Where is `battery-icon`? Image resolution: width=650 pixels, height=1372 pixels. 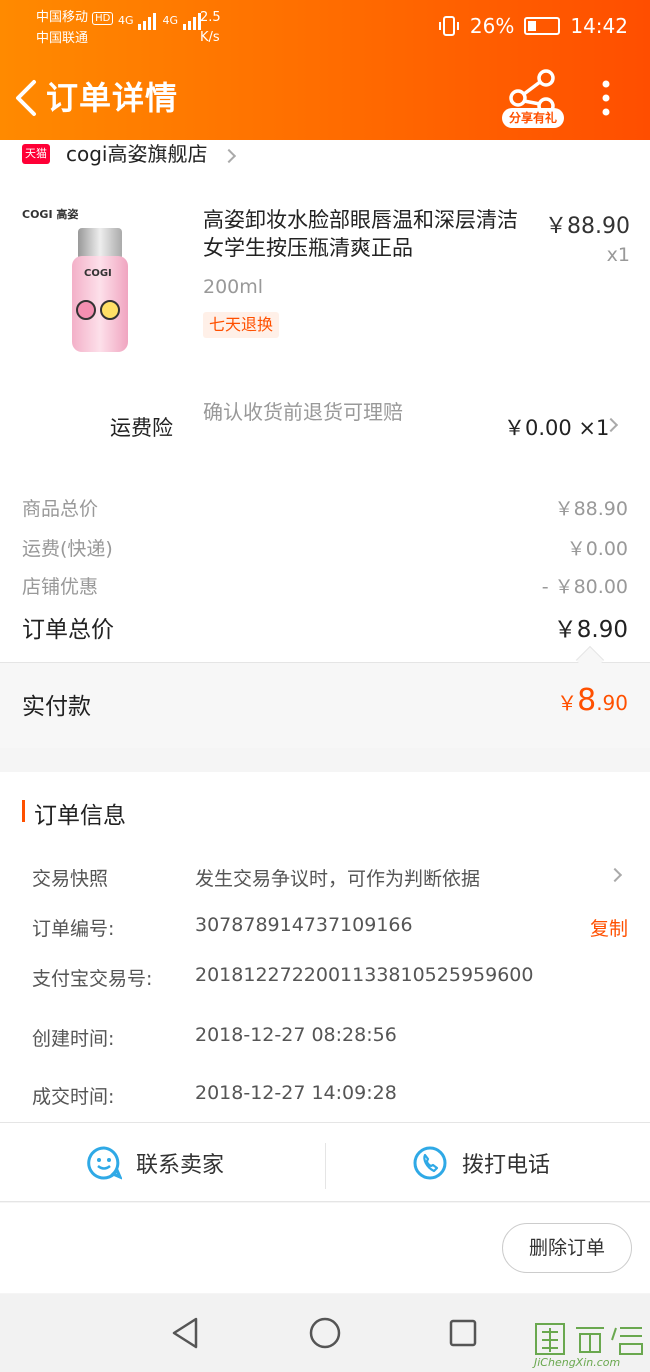 battery-icon is located at coordinates (542, 26).